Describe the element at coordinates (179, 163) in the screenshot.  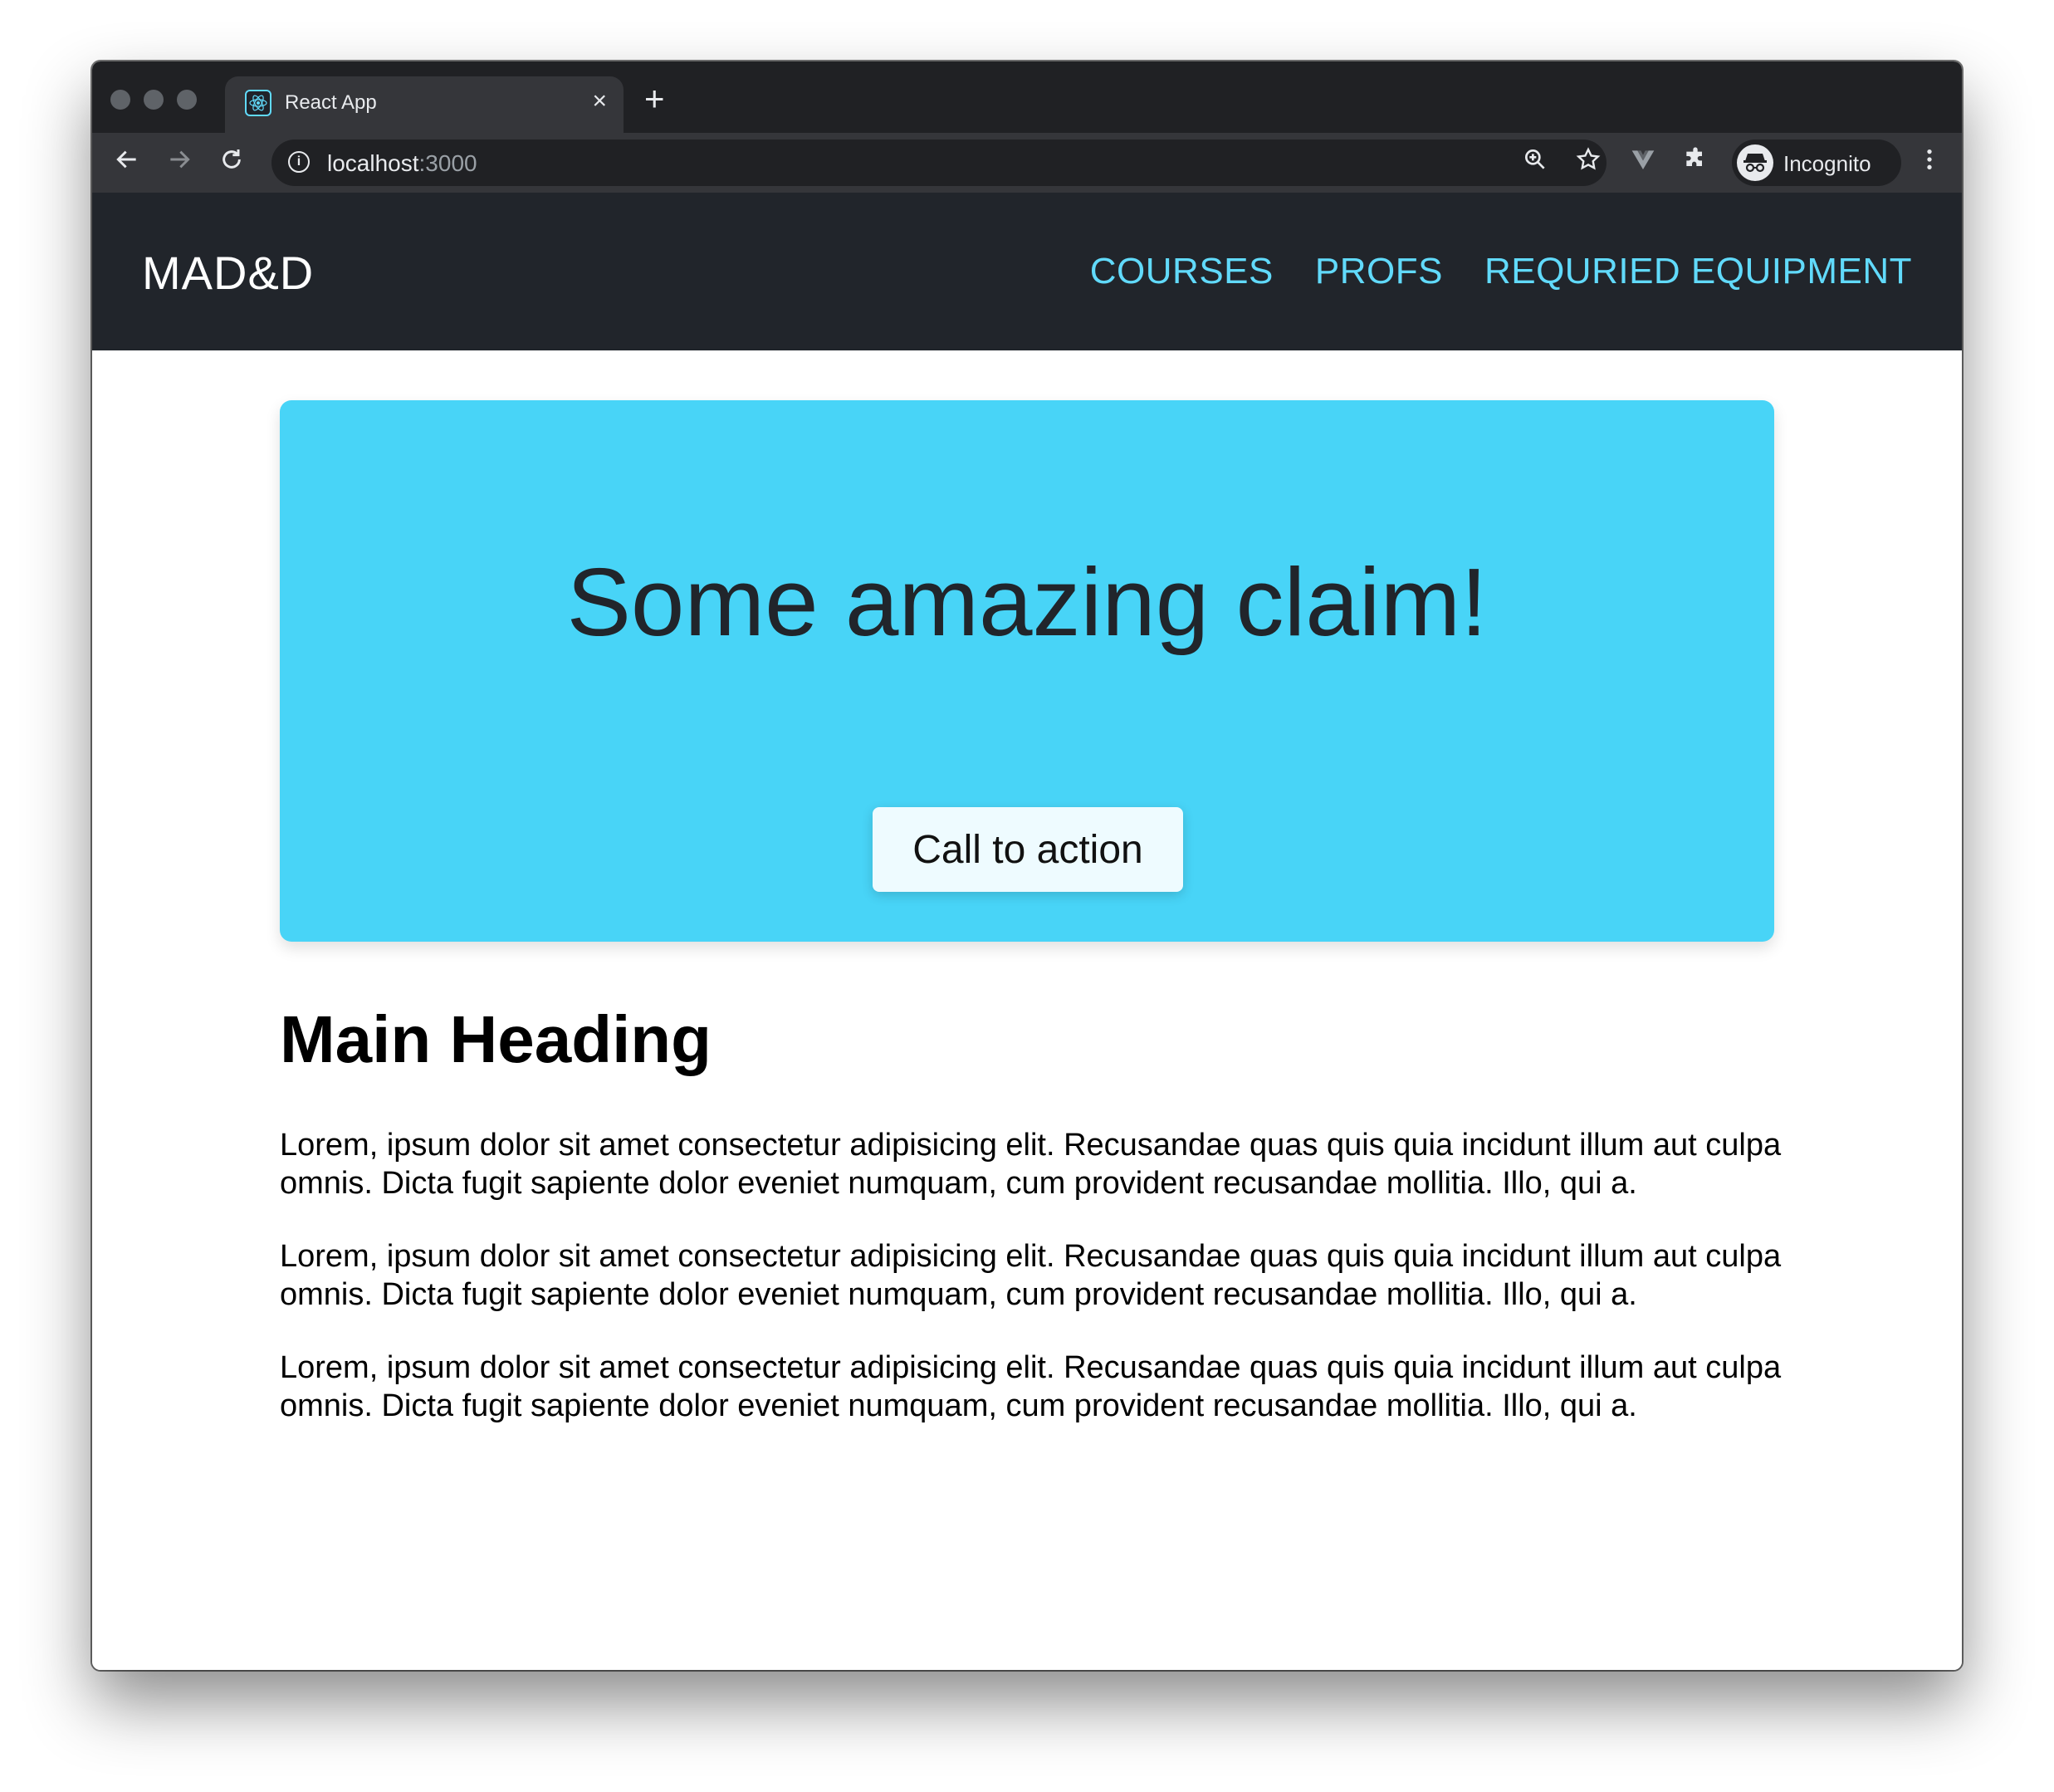
I see `forward-arrow-icon` at that location.